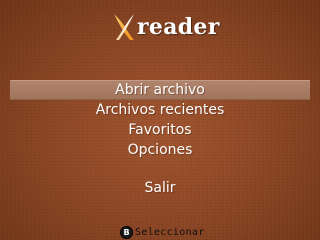 This screenshot has height=240, width=320. I want to click on menu-item-recent-files: Archivos recientes, so click(160, 110).